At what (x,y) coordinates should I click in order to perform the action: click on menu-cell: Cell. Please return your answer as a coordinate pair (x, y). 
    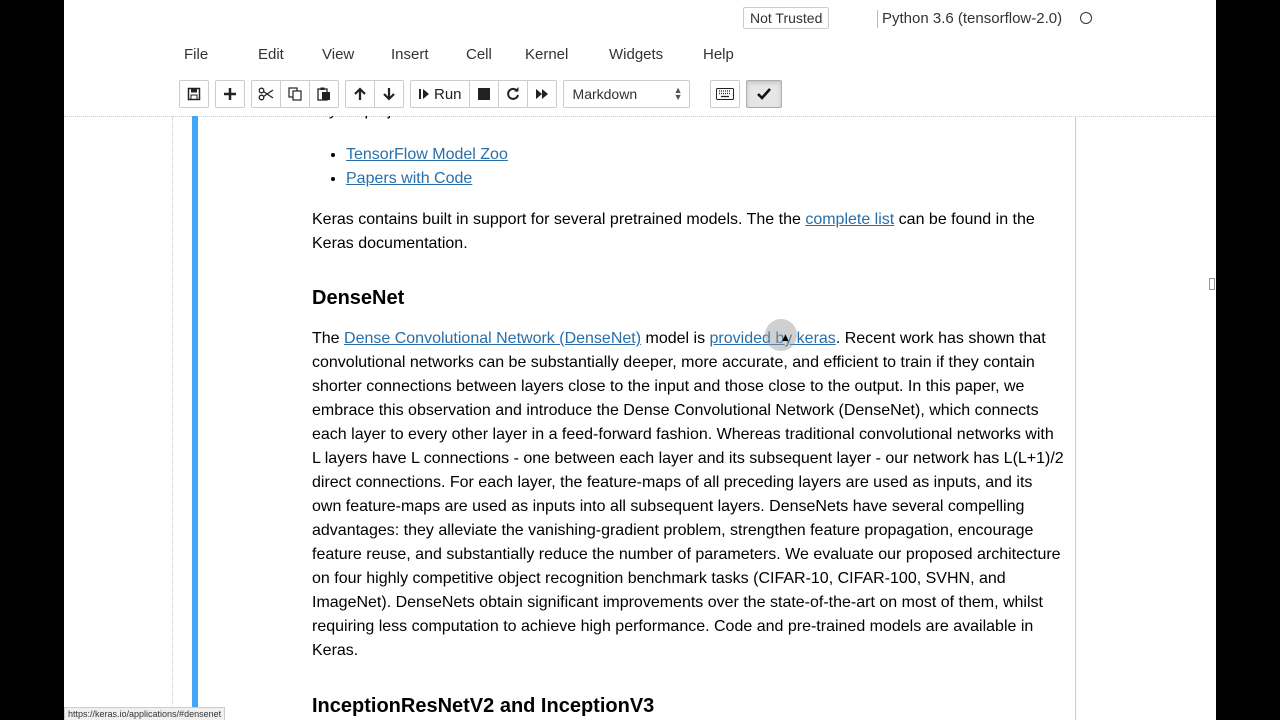
    Looking at the image, I should click on (495, 54).